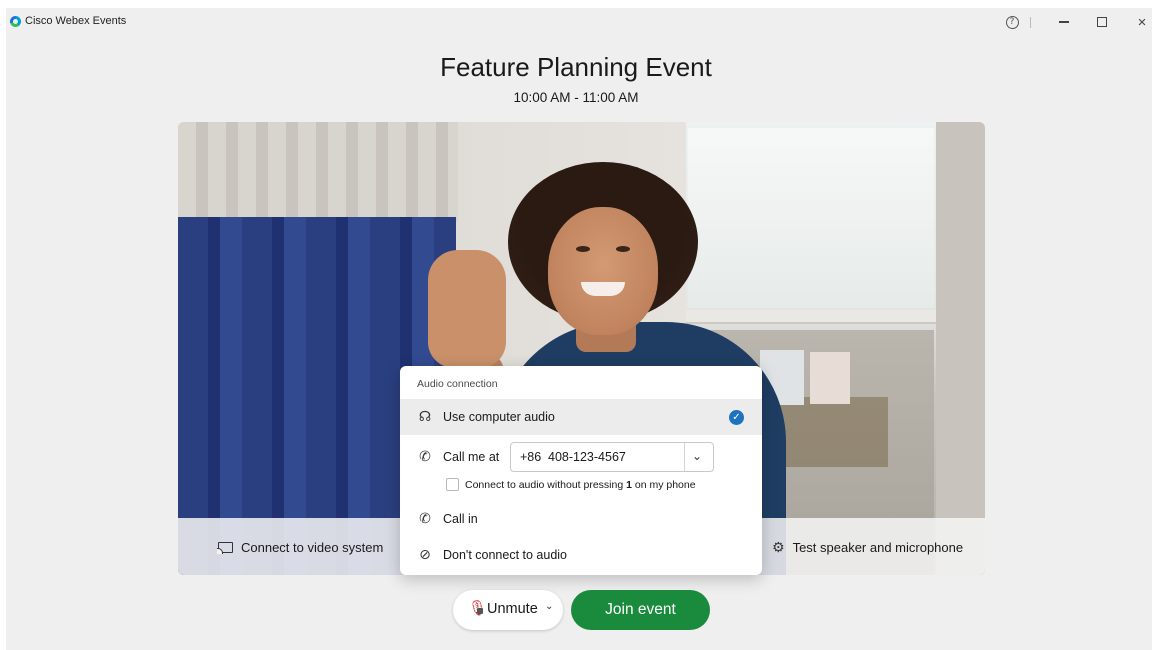 Image resolution: width=1152 pixels, height=650 pixels. I want to click on close-button: ×, so click(1141, 22).